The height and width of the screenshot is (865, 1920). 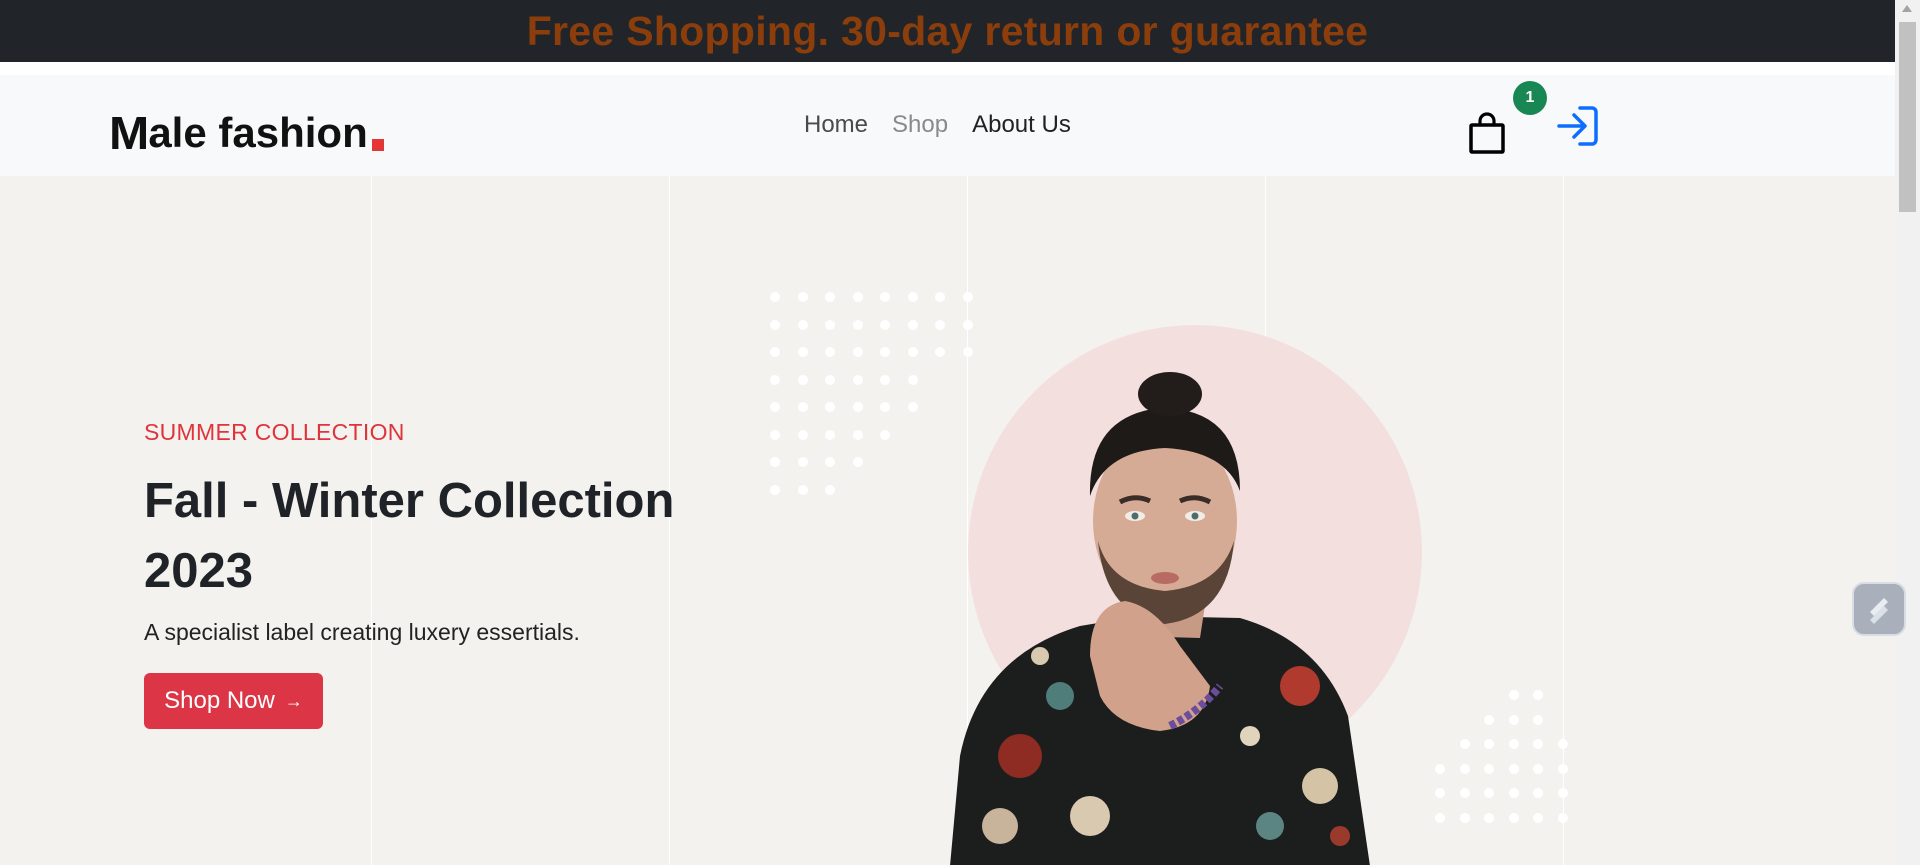 What do you see at coordinates (293, 700) in the screenshot?
I see `arrow-right-icon: →` at bounding box center [293, 700].